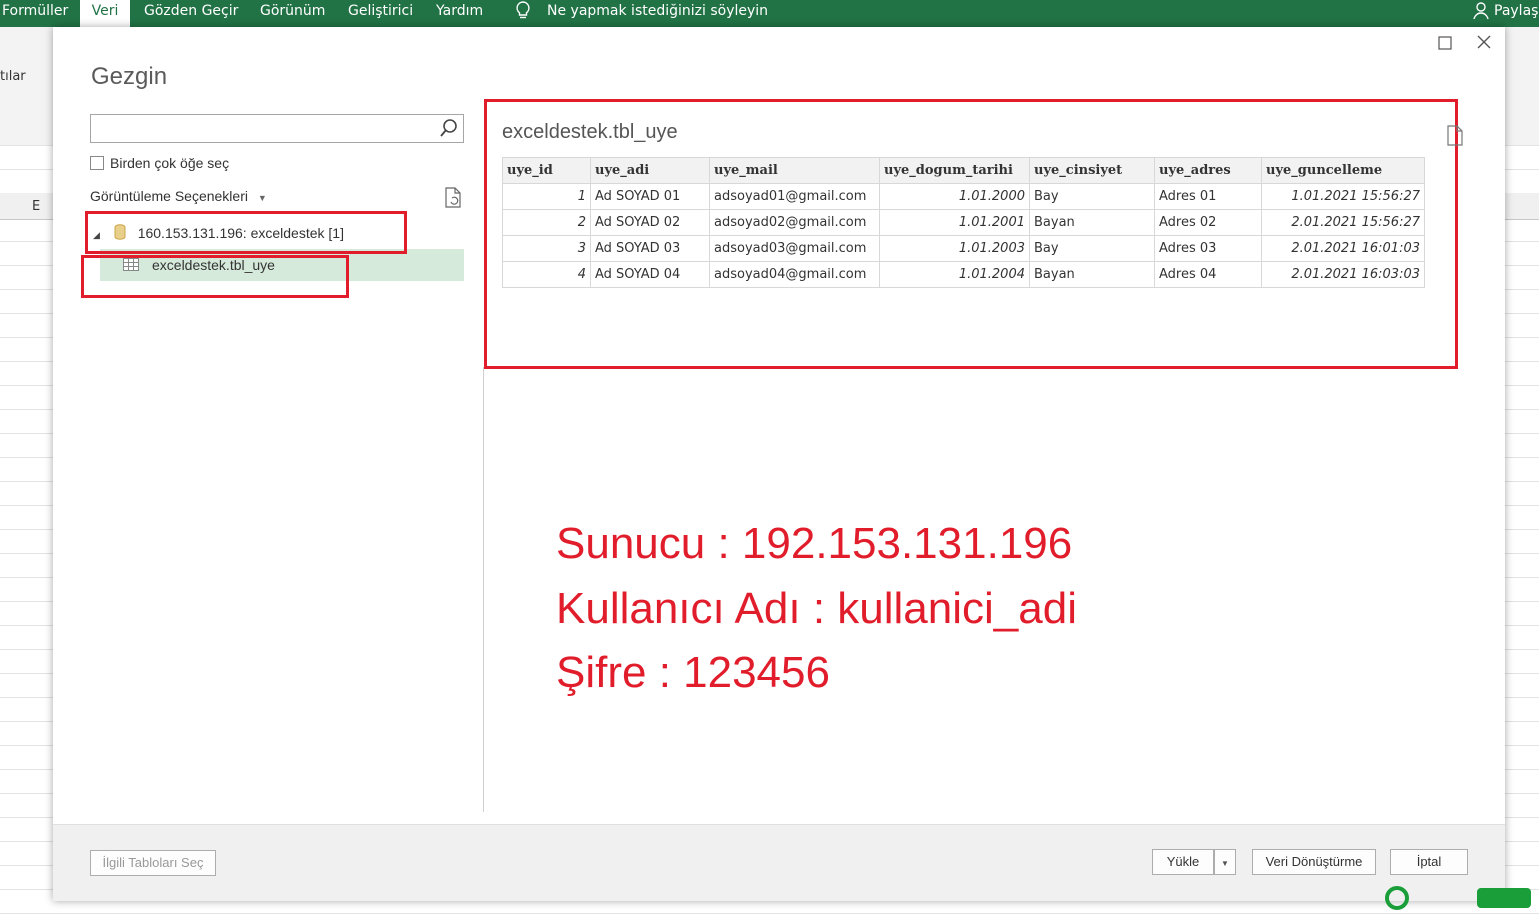  I want to click on view-options-label: Görüntüleme Seçenekleri, so click(169, 196).